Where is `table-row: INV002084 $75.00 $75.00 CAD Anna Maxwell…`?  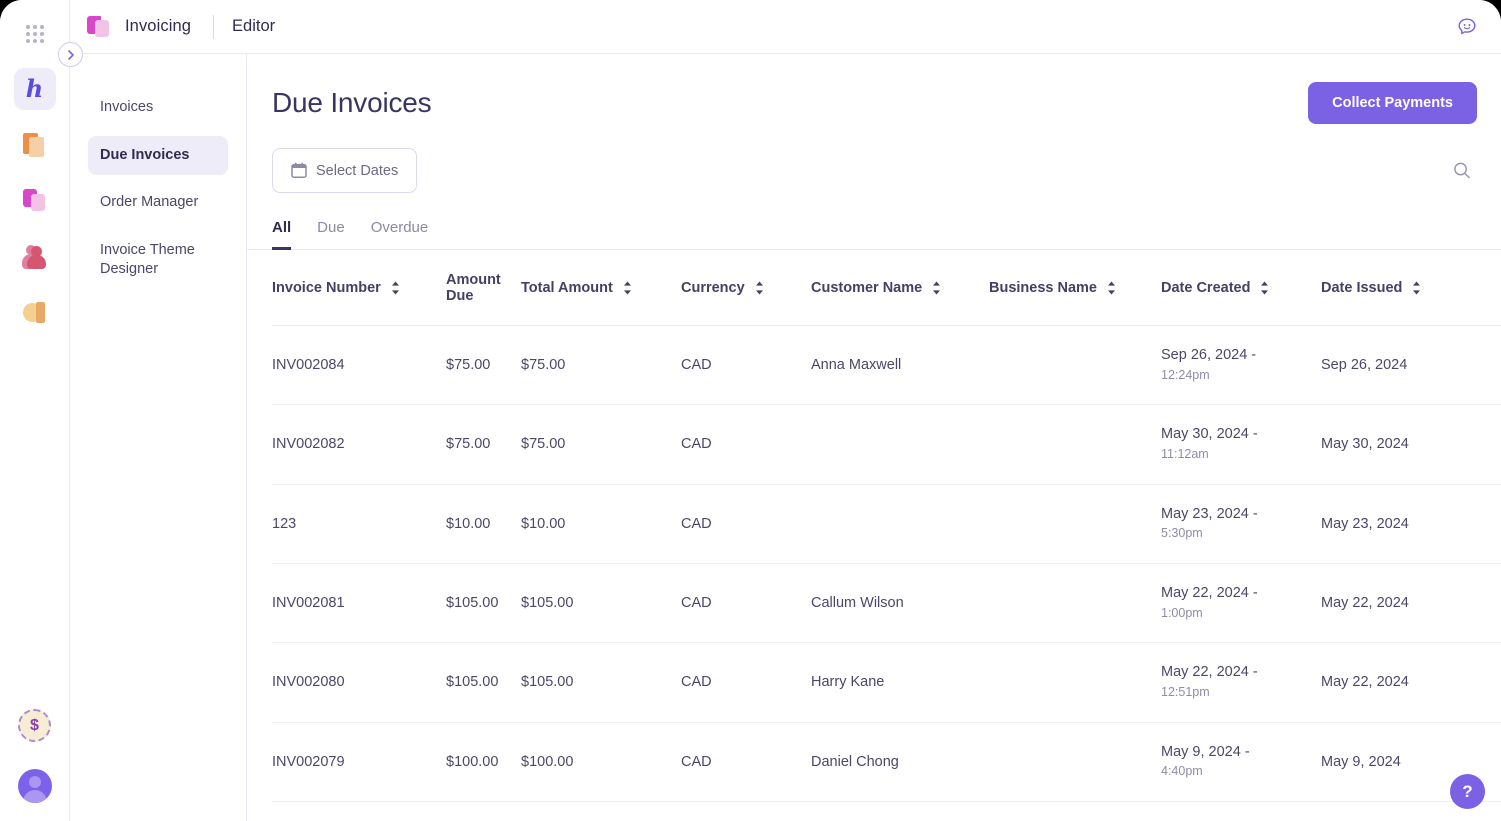
table-row: INV002084 $75.00 $75.00 CAD Anna Maxwell… is located at coordinates (886, 365).